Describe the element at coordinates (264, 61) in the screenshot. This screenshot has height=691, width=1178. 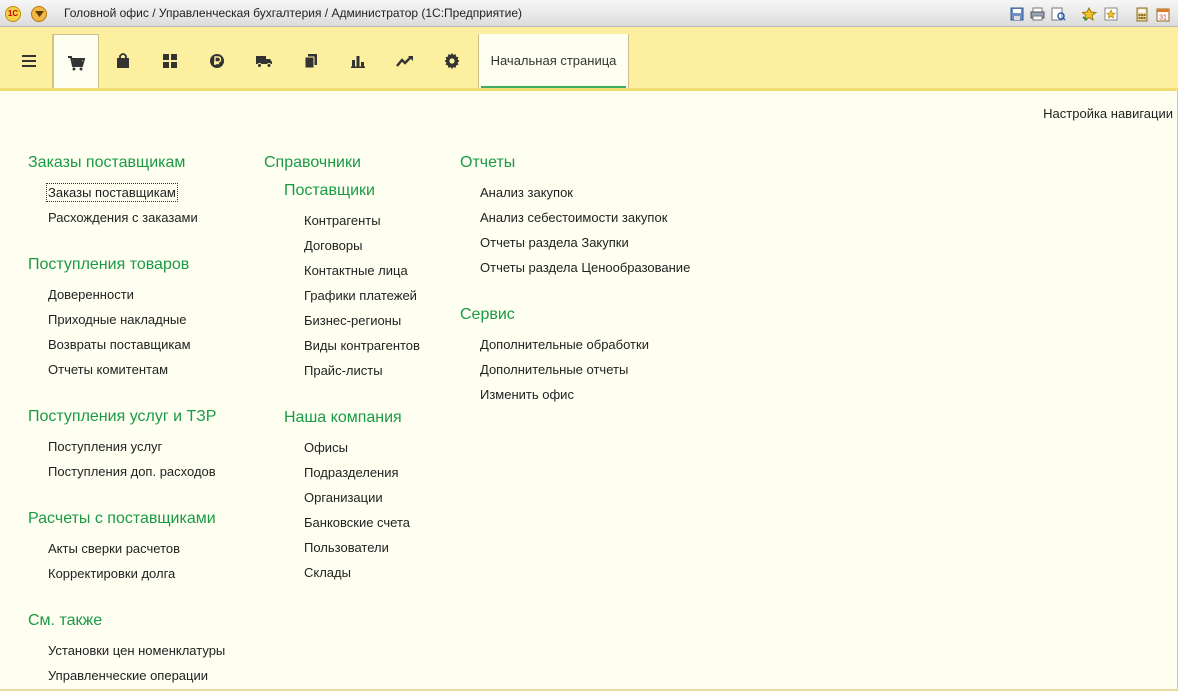
I see `truck-icon` at that location.